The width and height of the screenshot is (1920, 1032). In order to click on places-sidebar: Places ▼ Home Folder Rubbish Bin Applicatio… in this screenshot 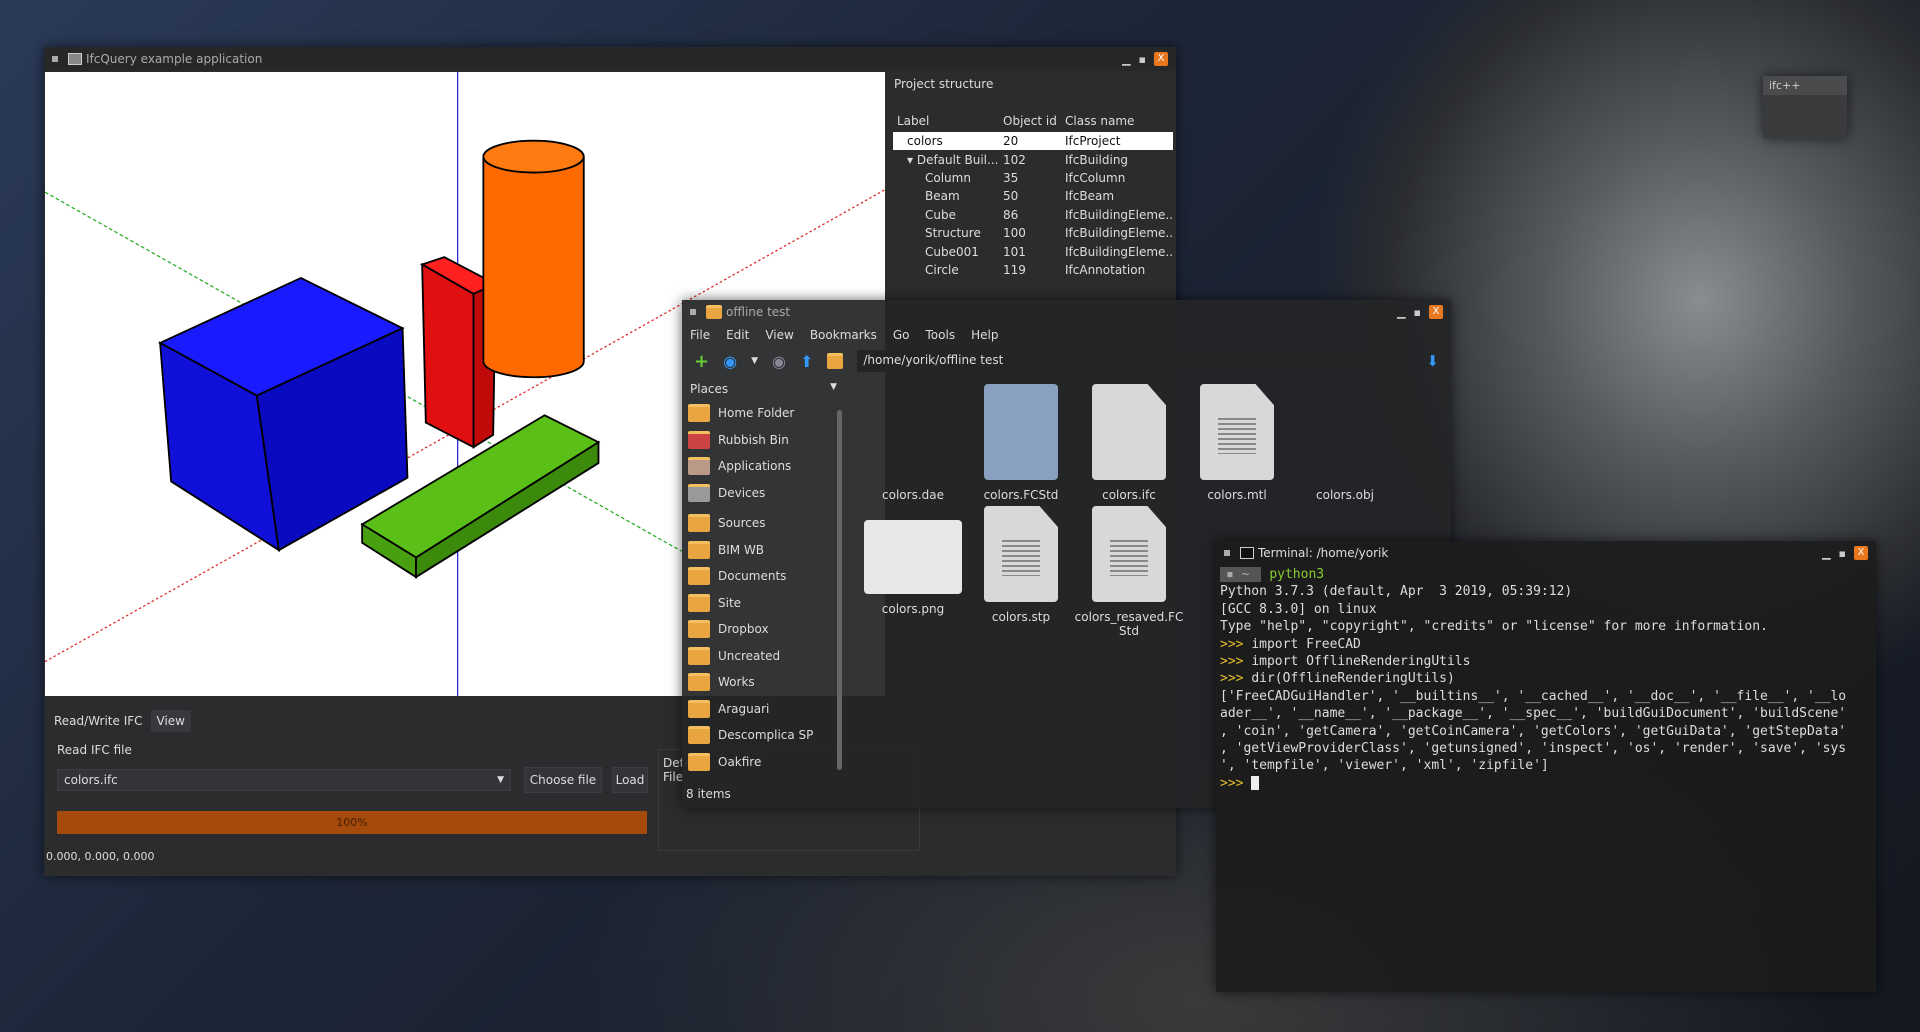, I will do `click(763, 580)`.